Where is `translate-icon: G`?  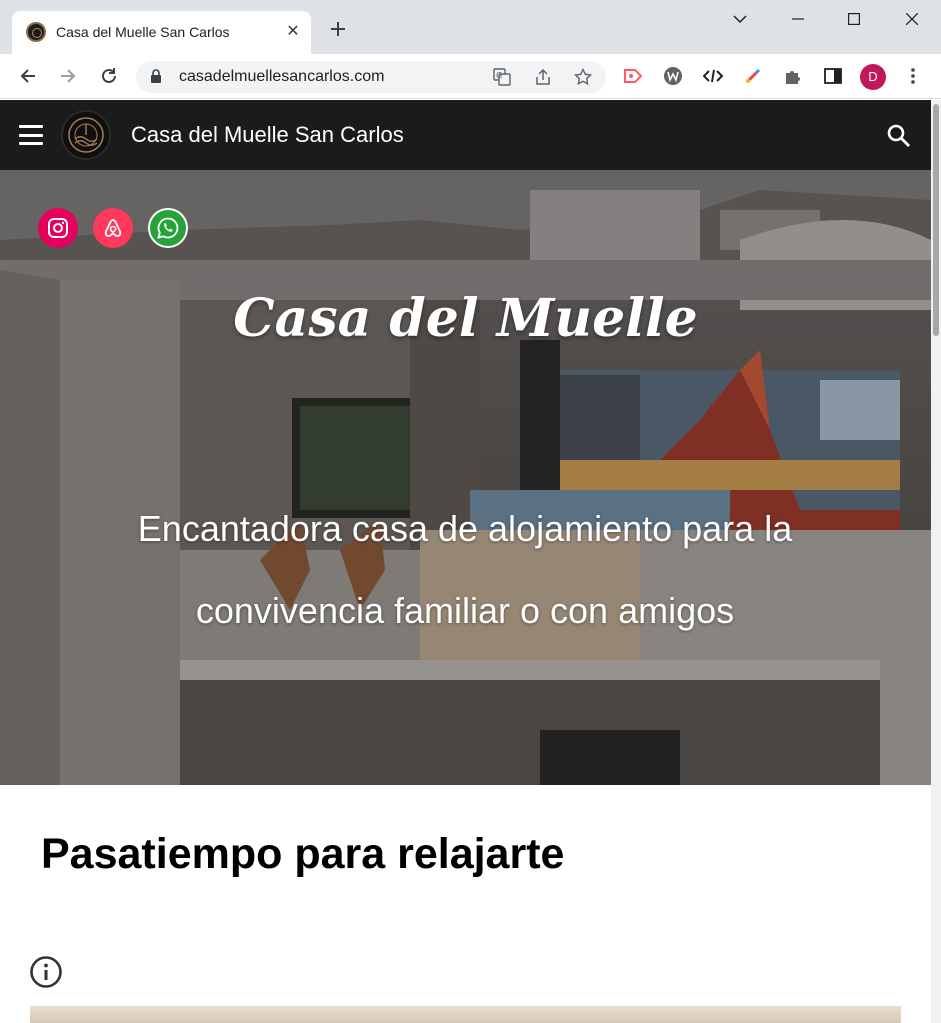 translate-icon: G is located at coordinates (502, 77).